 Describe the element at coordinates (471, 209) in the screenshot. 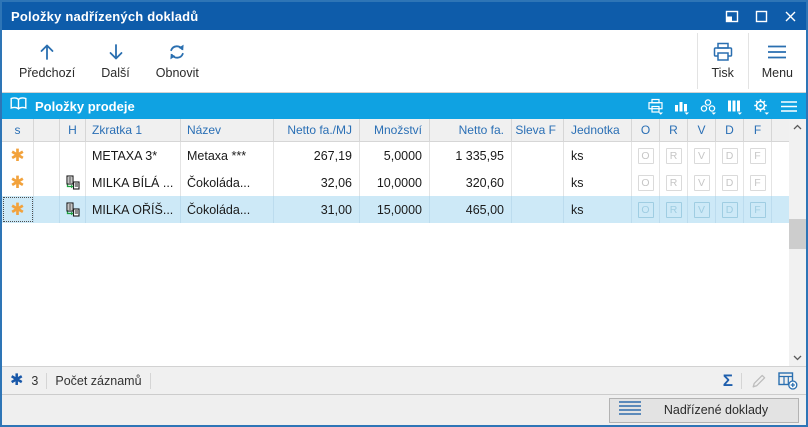

I see `netto-fa-cell: 465,00` at that location.